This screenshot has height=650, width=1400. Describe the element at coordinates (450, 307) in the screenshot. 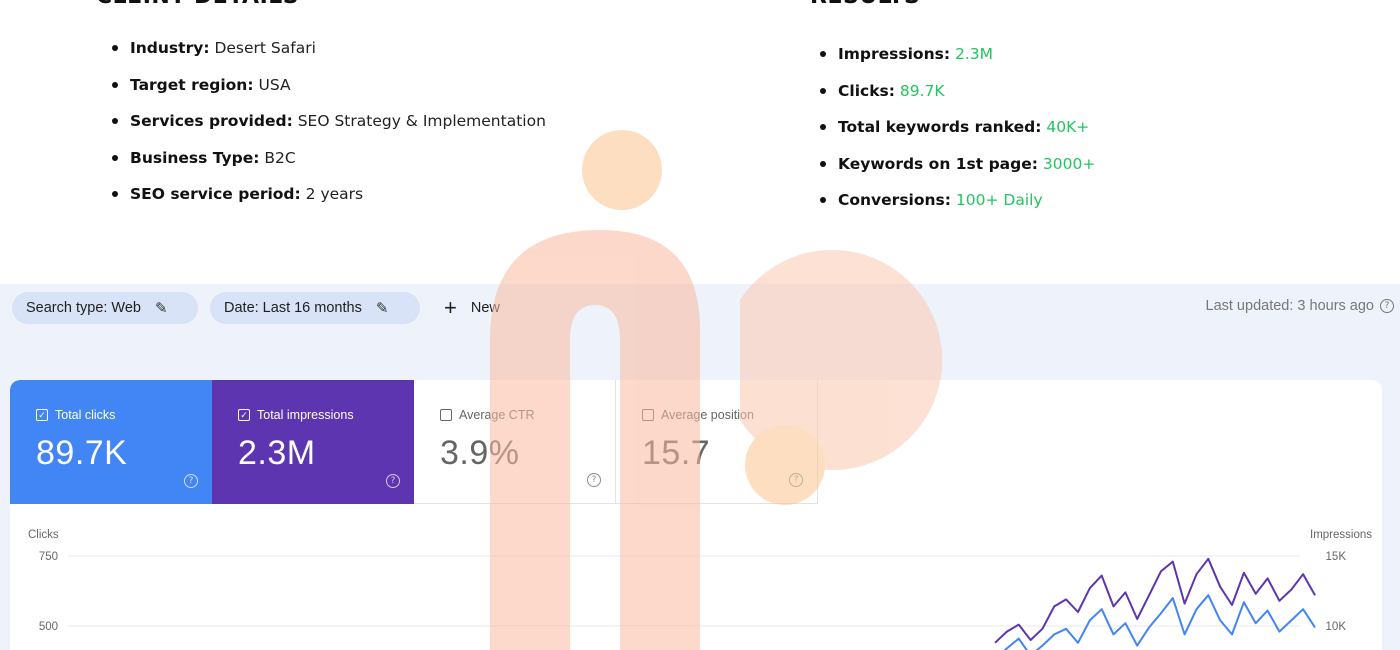

I see `plus-icon: +` at that location.